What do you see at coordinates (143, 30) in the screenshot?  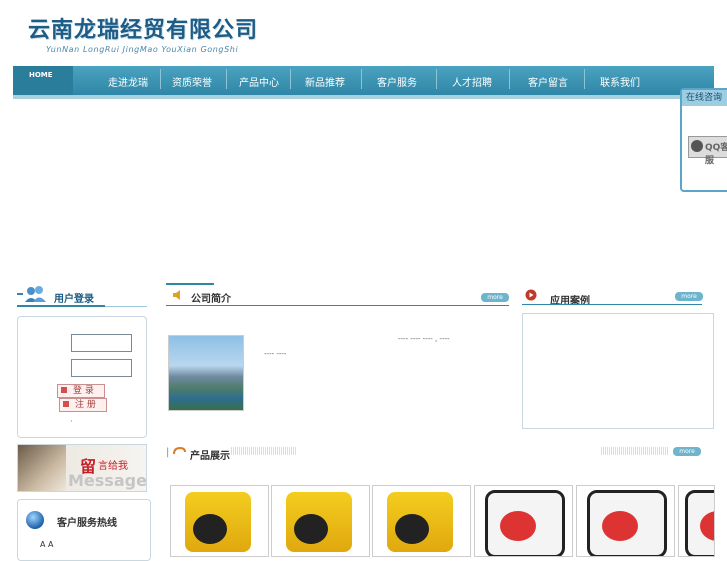 I see `company-name-cn: 云南龙瑞经贸有限公司` at bounding box center [143, 30].